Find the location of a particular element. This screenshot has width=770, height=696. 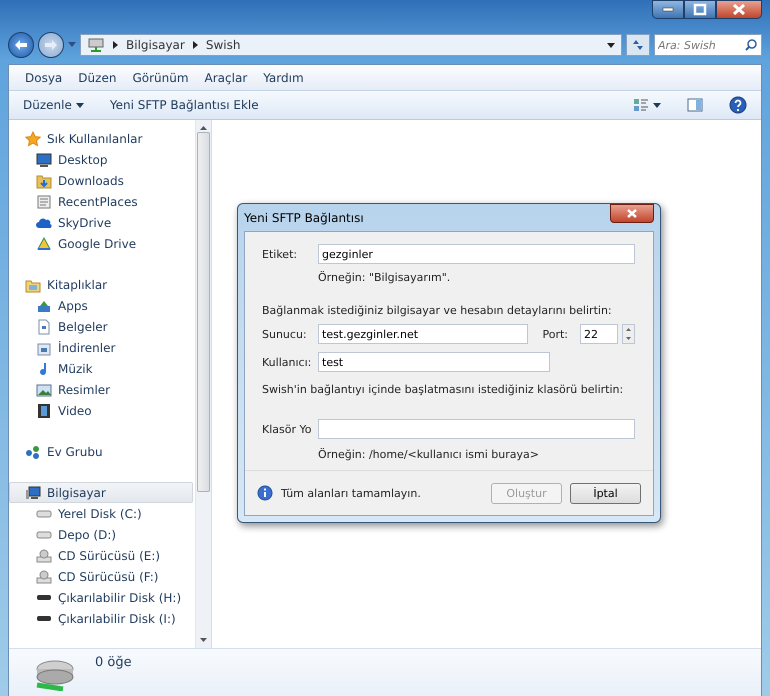

view-list-icon is located at coordinates (641, 105).